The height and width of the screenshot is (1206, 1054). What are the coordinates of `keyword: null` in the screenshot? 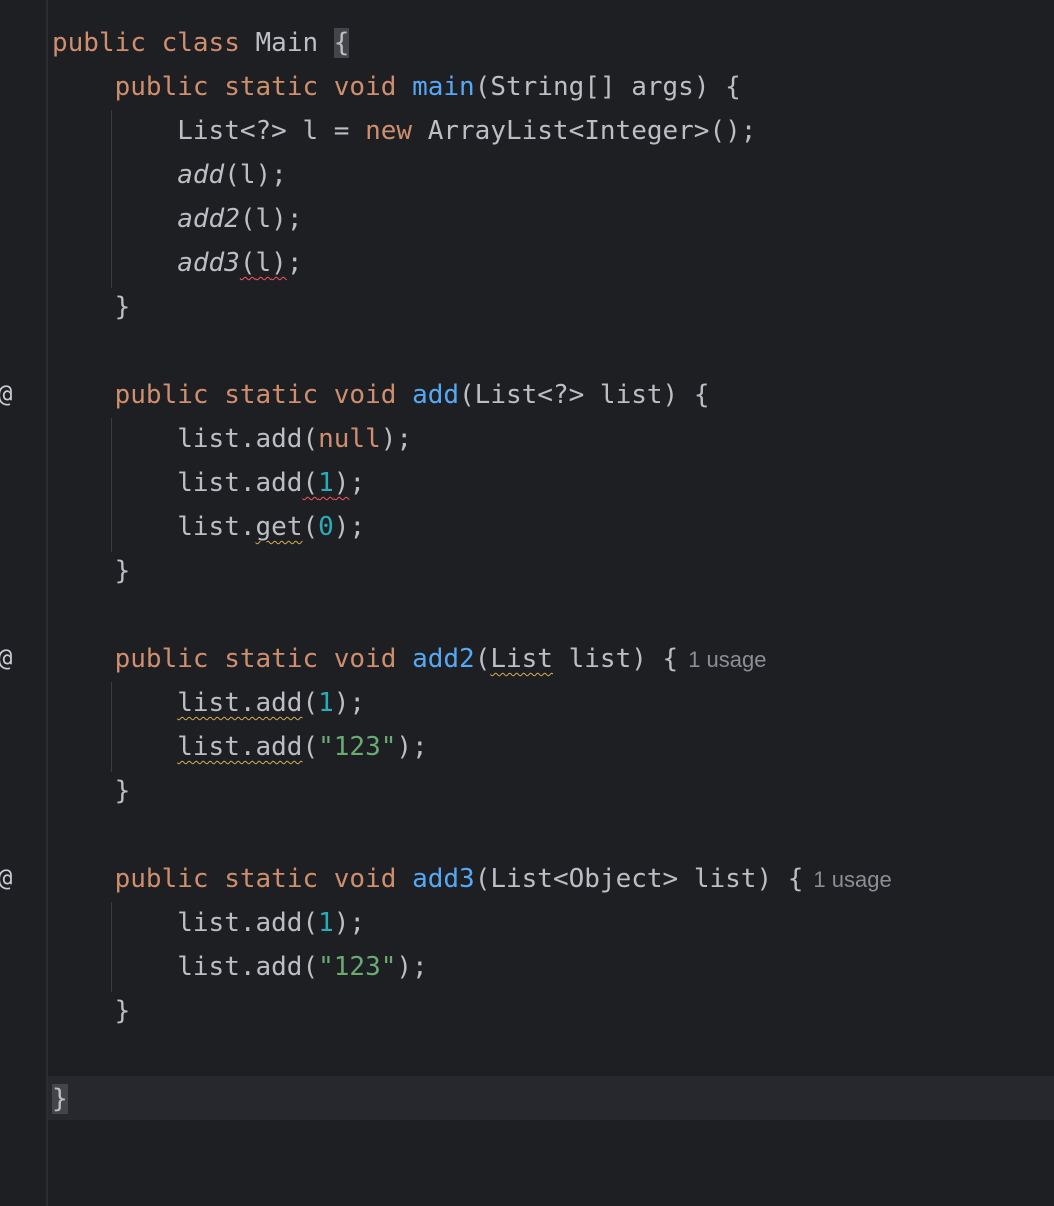 It's located at (349, 439).